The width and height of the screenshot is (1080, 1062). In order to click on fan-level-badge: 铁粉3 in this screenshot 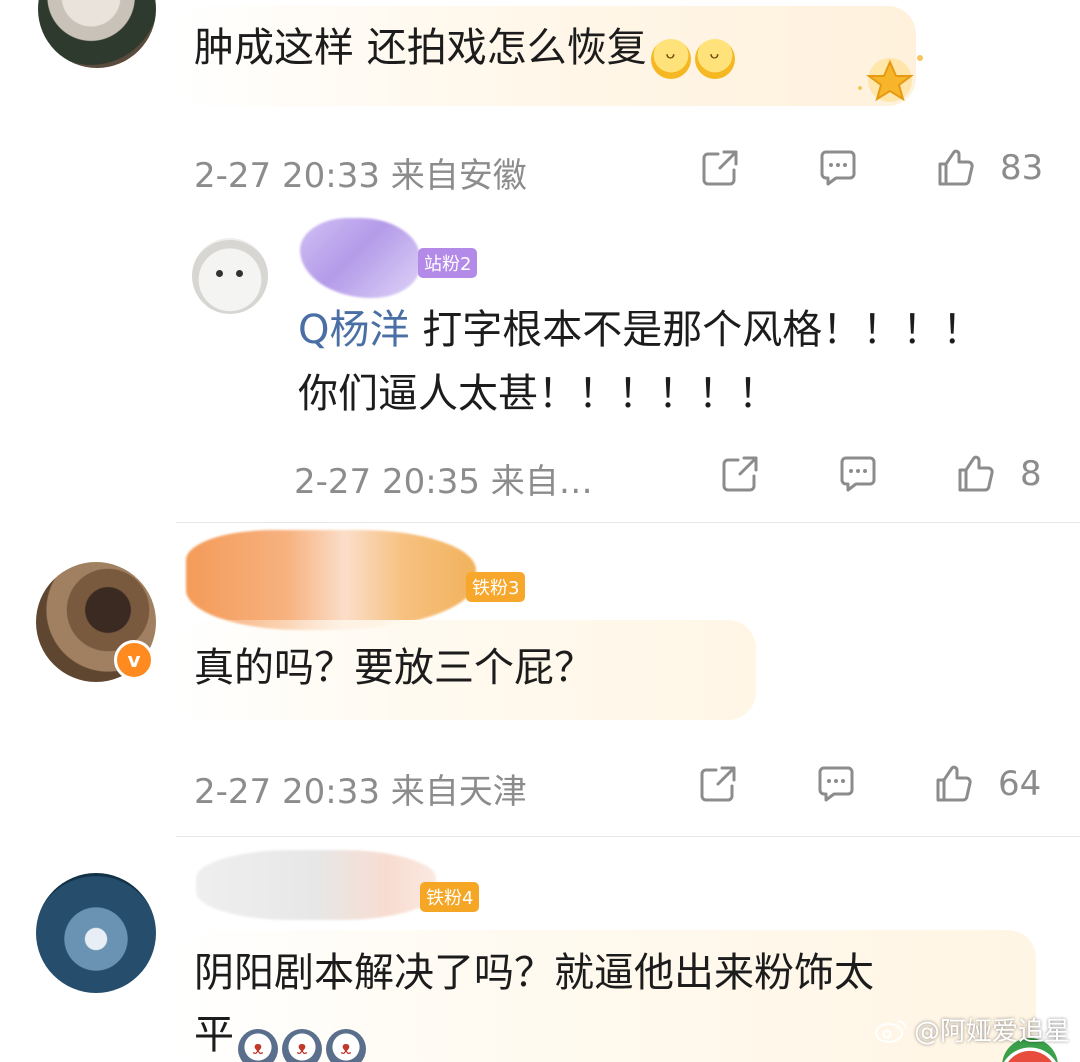, I will do `click(496, 587)`.